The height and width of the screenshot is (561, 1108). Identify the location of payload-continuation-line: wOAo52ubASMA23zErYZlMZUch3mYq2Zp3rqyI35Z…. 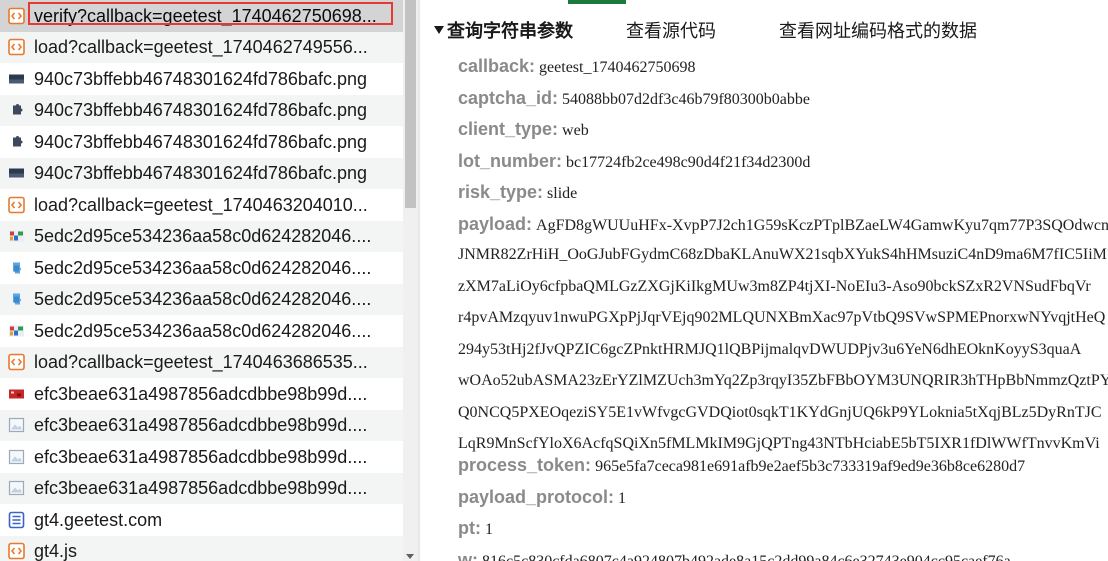
(783, 381).